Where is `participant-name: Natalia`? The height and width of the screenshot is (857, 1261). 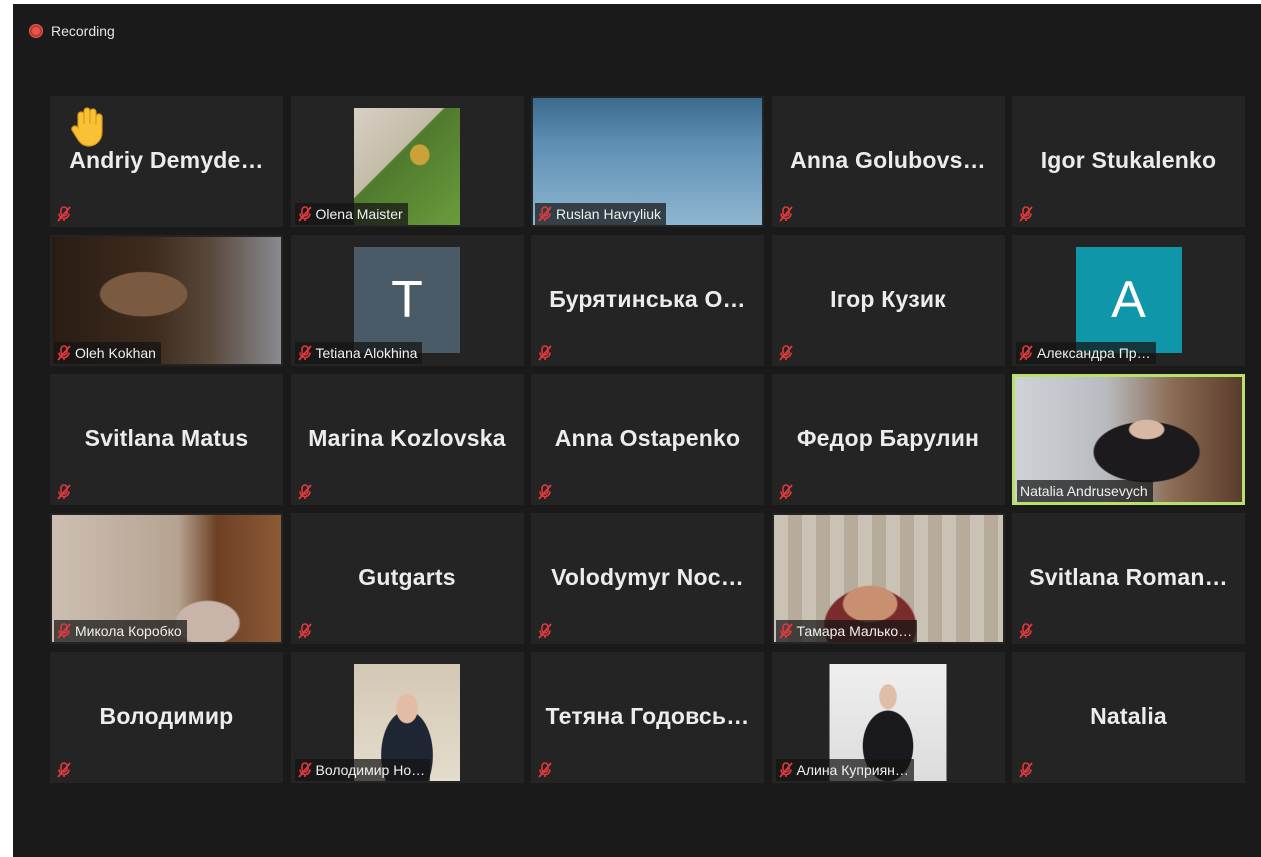
participant-name: Natalia is located at coordinates (1128, 715).